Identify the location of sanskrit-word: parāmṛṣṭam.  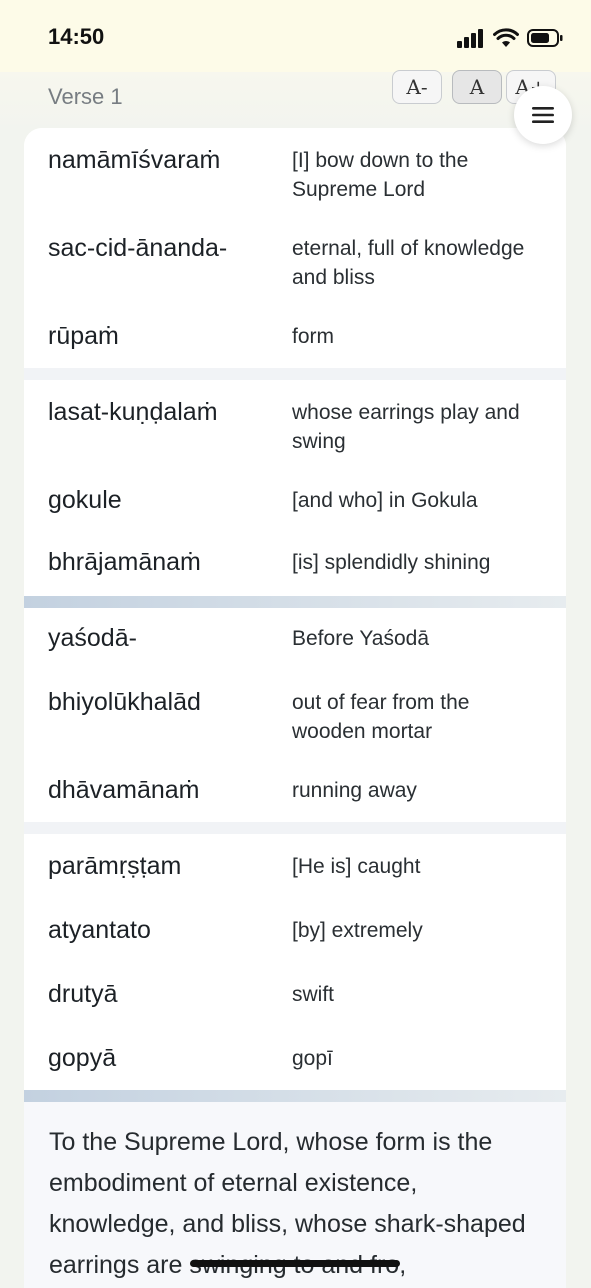
(115, 866).